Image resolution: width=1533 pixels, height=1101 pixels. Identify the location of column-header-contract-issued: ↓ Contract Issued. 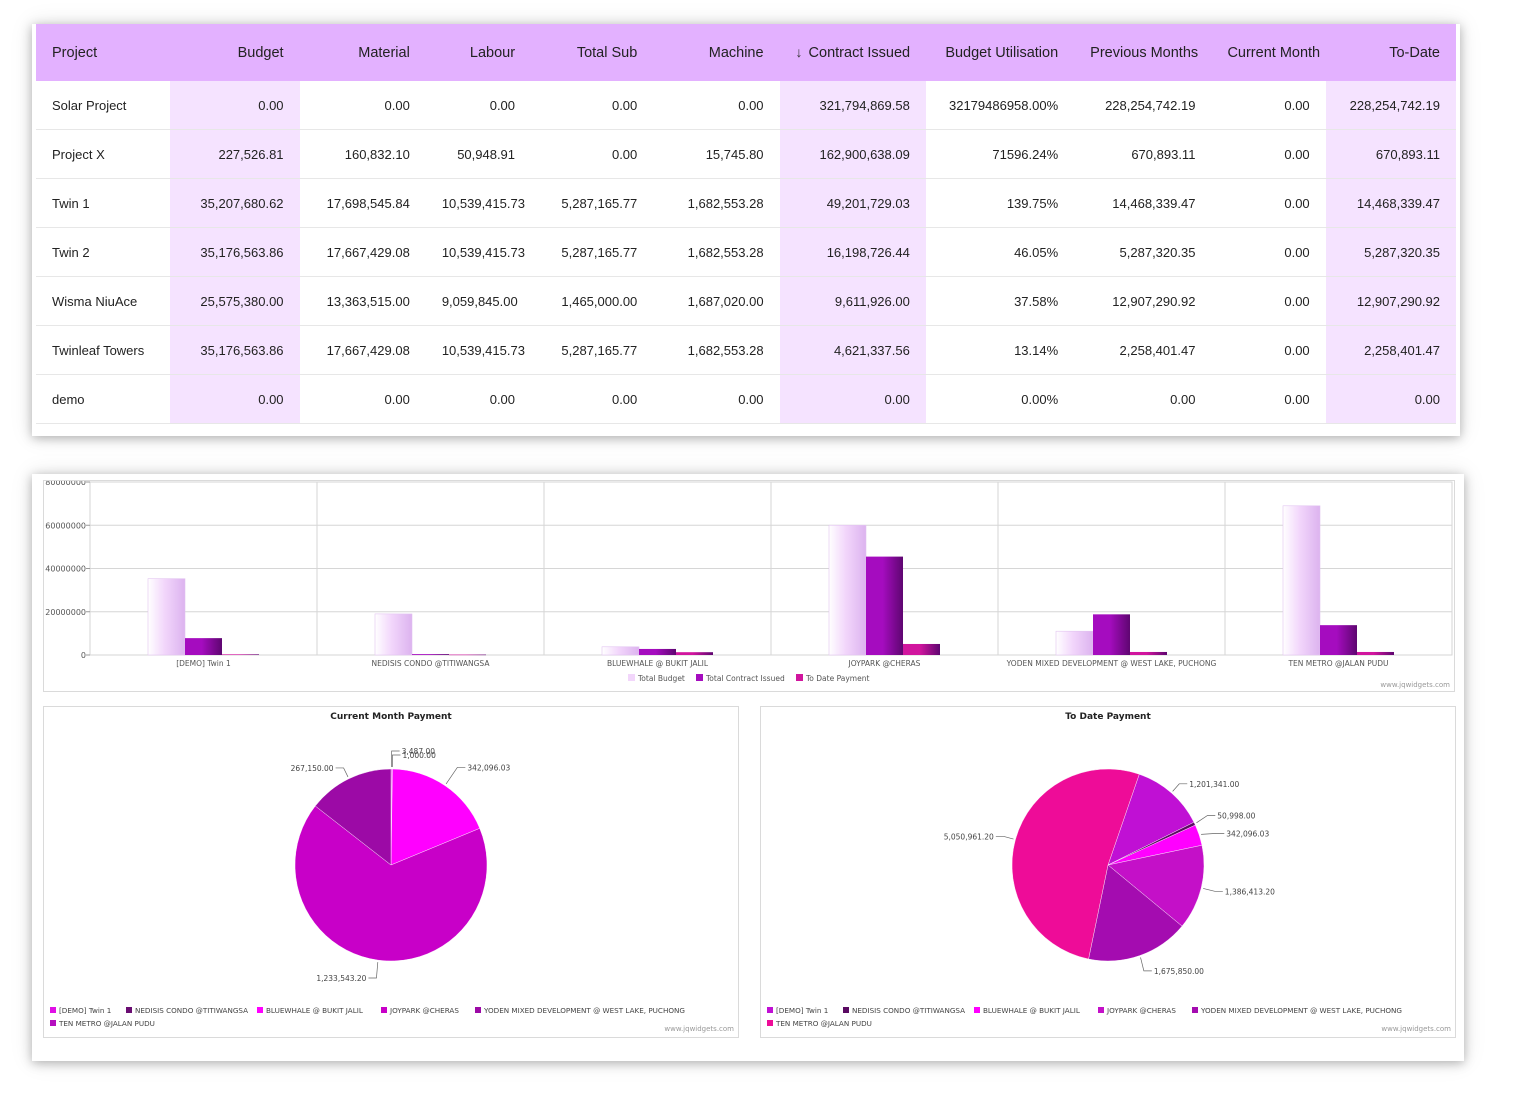
(852, 52).